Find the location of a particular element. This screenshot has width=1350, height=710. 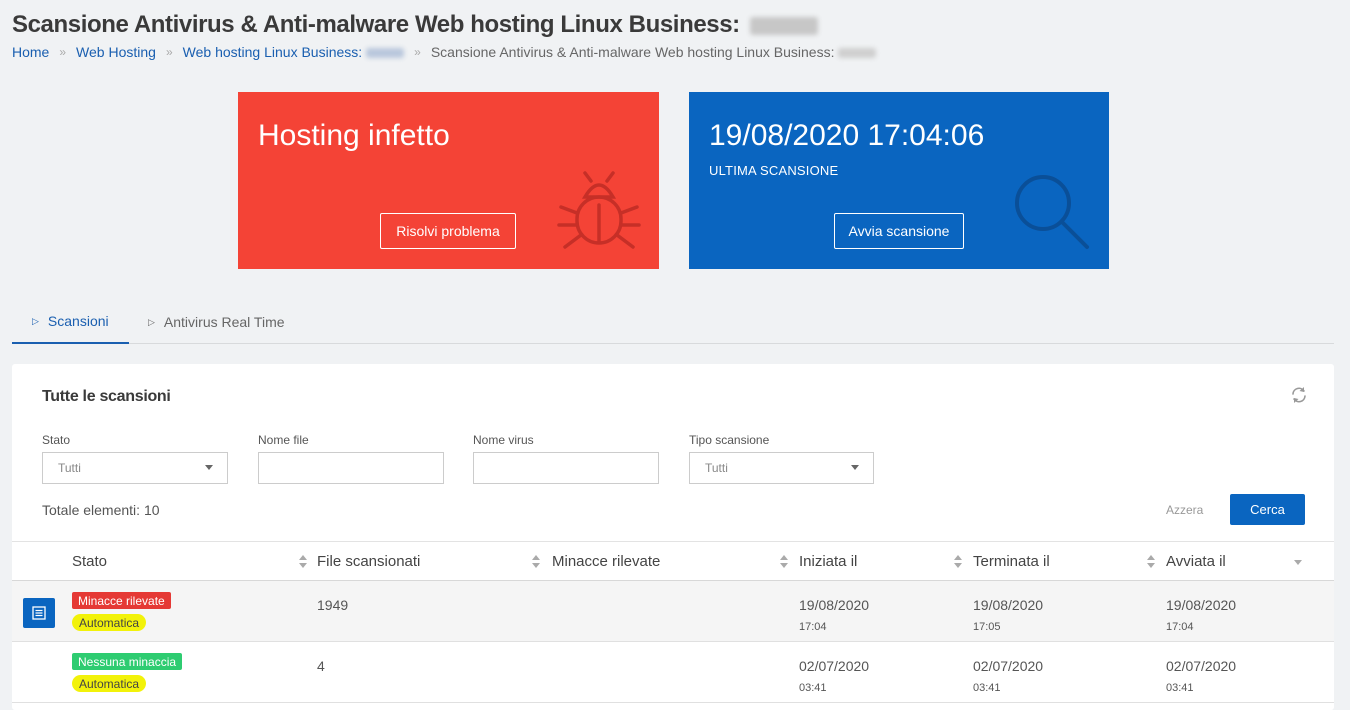

last-scan-label: ULTIMA SCANSIONE is located at coordinates (774, 170).